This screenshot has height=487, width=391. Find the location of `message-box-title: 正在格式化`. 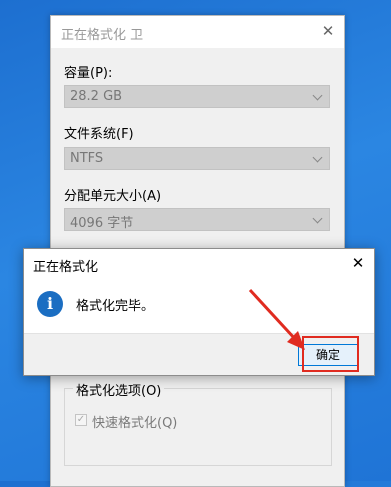

message-box-title: 正在格式化 is located at coordinates (66, 267).